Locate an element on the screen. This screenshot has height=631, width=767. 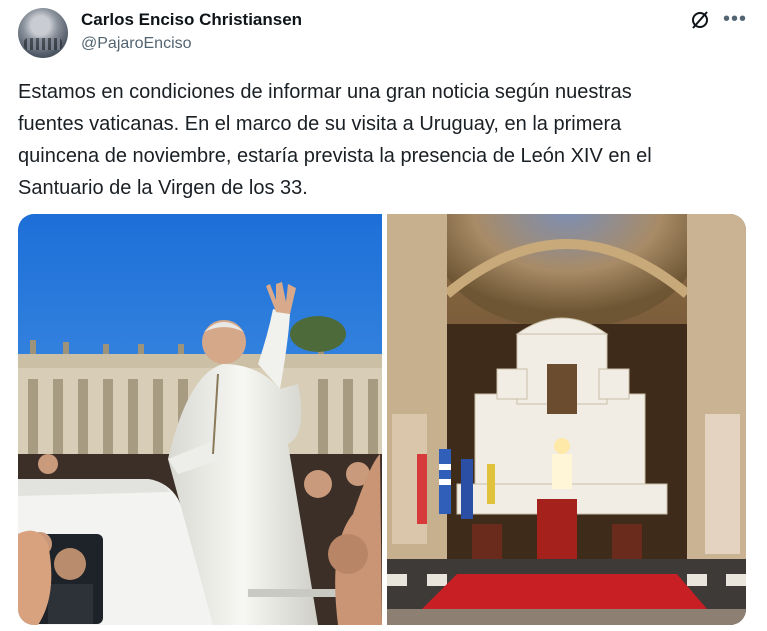
author-display-name: Carlos Enciso Christiansen is located at coordinates (191, 20).